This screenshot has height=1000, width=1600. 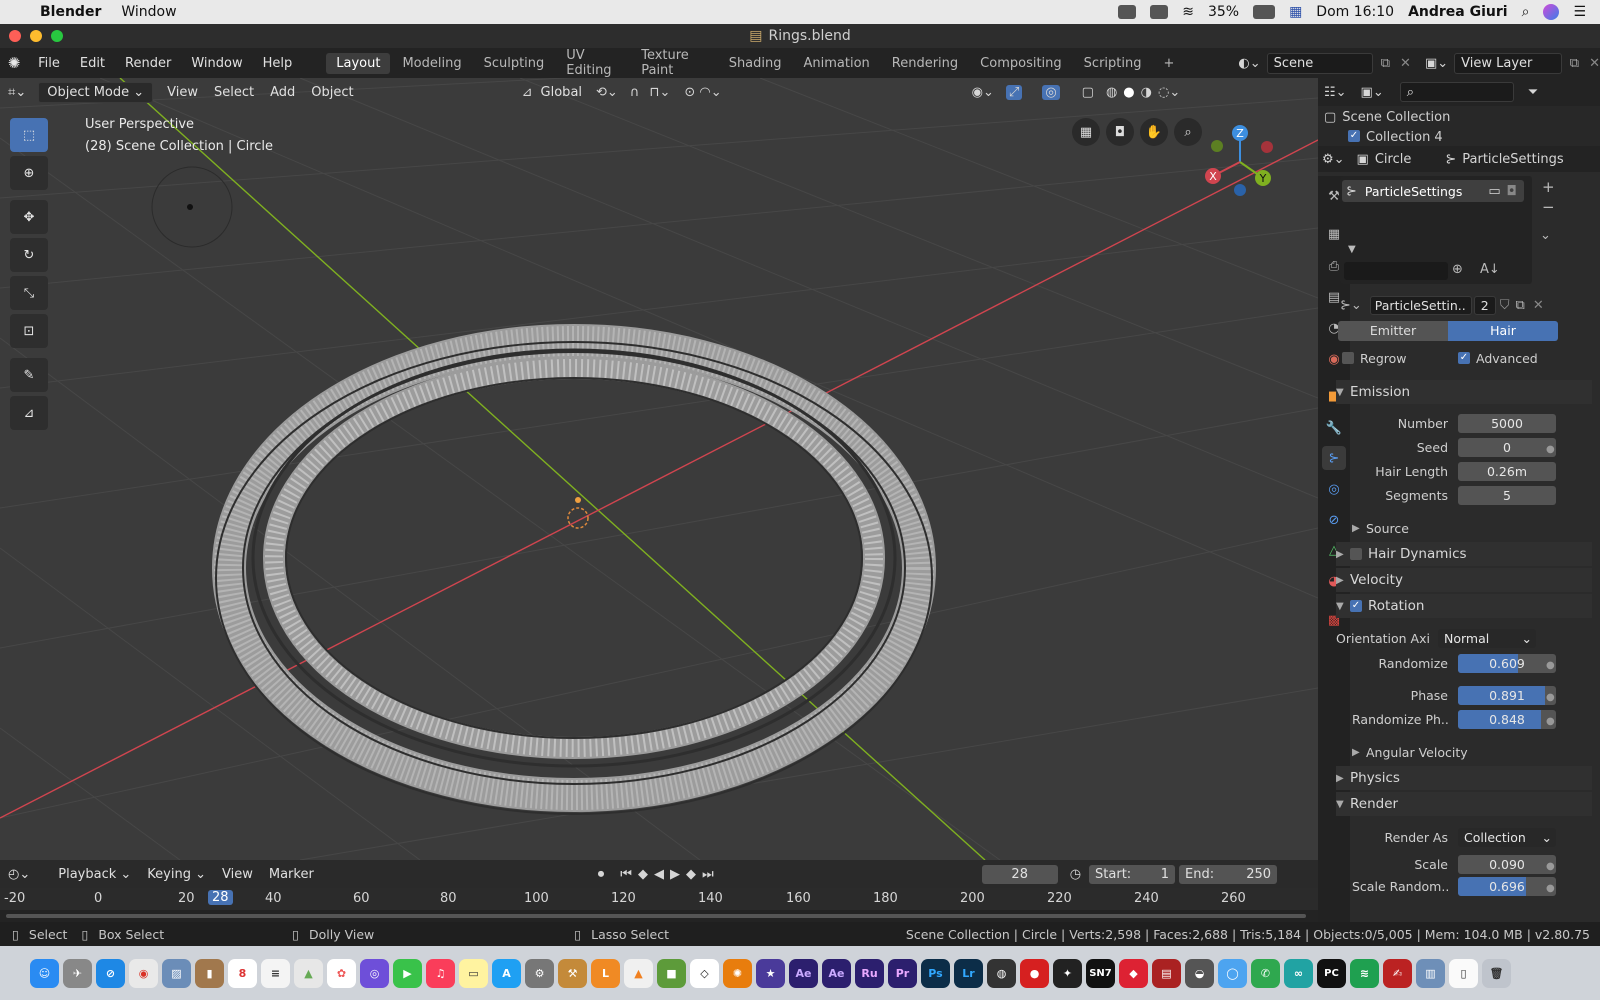 I want to click on live-icon: L, so click(x=605, y=973).